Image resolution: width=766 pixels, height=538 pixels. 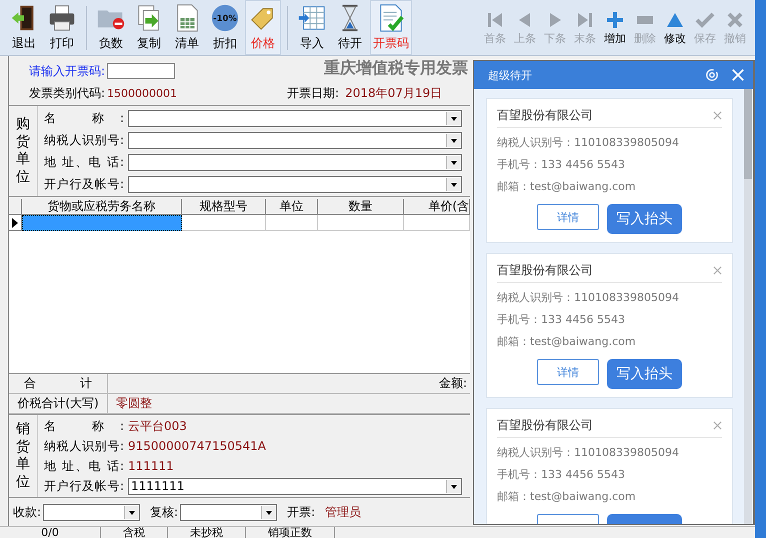 I want to click on date-value: 2018年07月19日, so click(x=393, y=93).